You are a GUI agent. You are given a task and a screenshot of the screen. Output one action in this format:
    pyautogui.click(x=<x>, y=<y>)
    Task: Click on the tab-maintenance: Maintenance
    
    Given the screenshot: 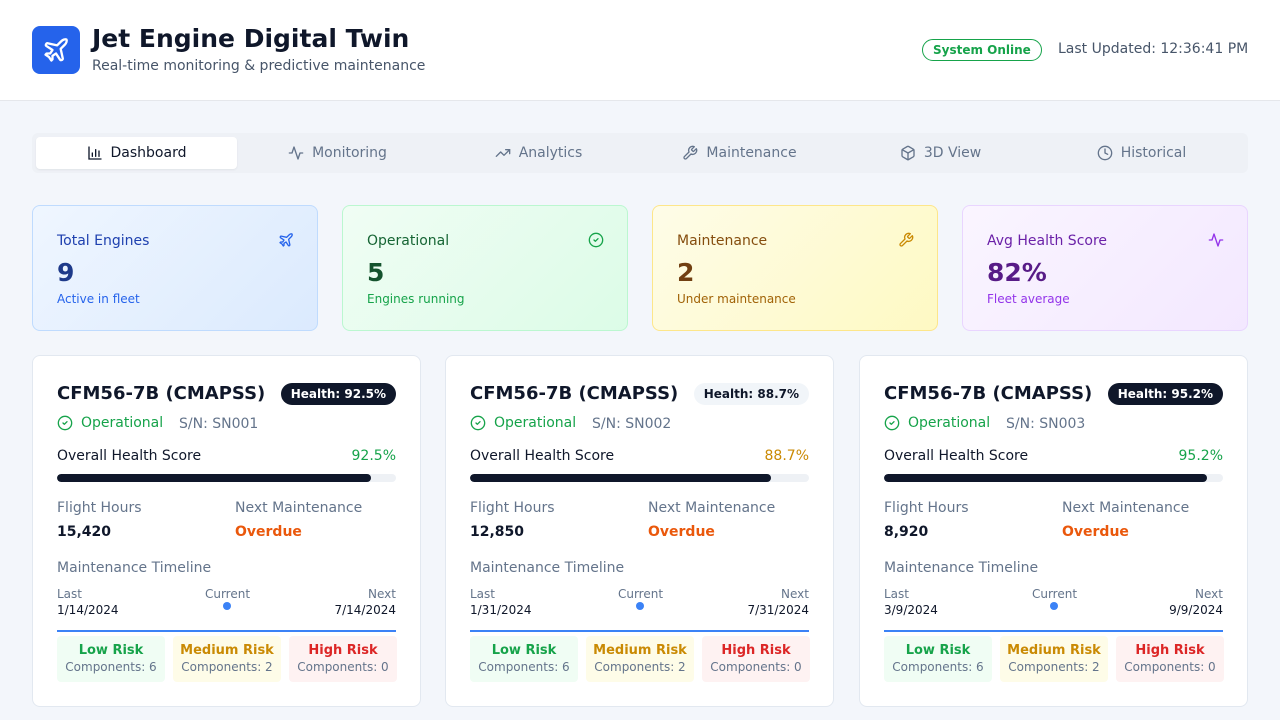 What is the action you would take?
    pyautogui.click(x=739, y=153)
    